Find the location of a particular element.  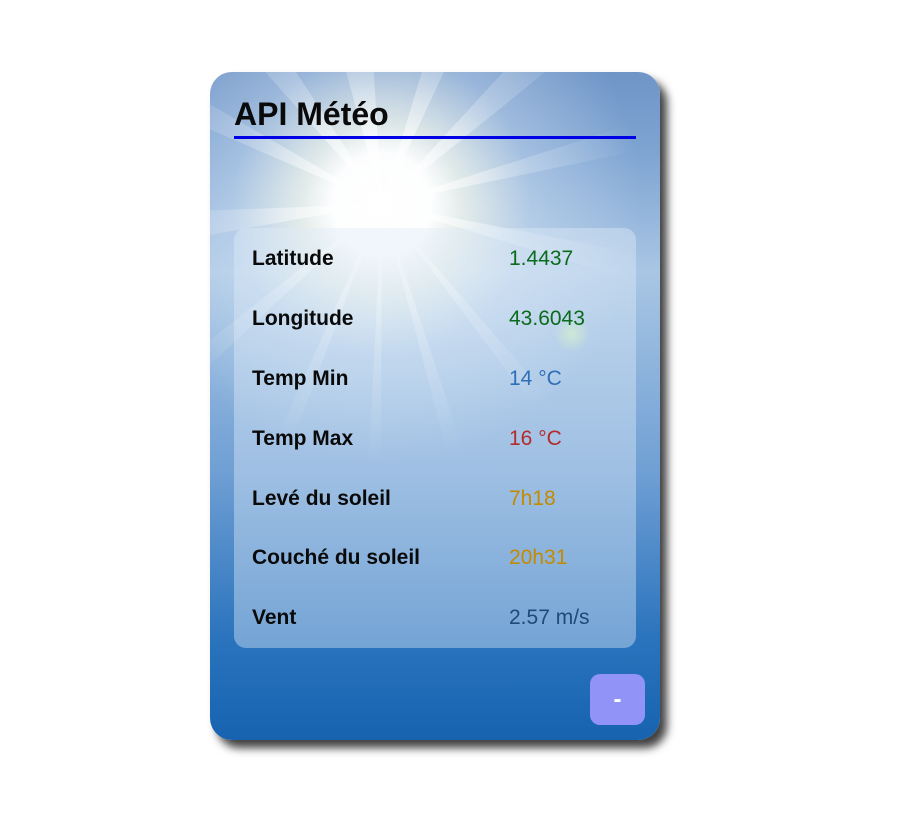

collapse-button: - is located at coordinates (617, 699).